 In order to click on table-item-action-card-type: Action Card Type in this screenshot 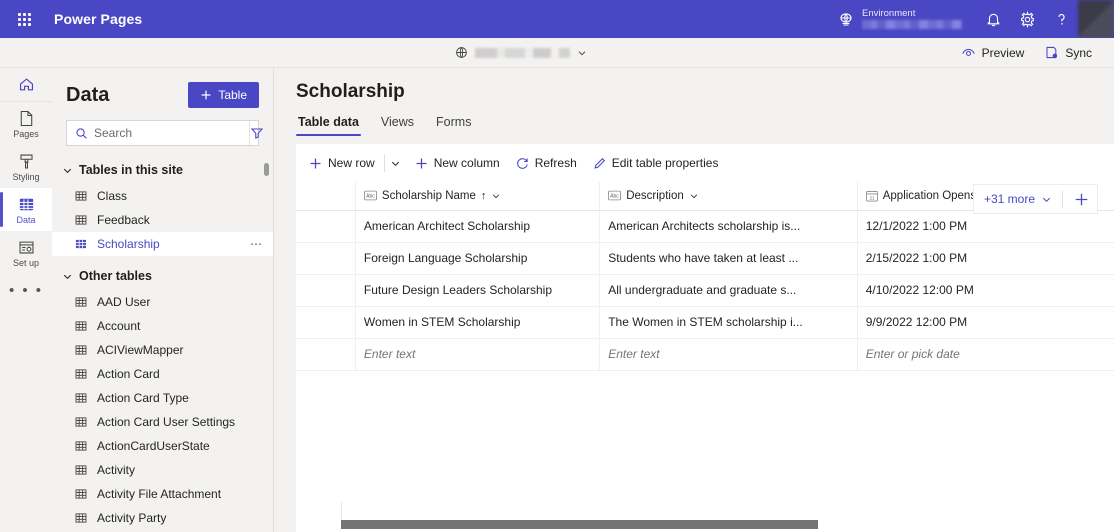, I will do `click(162, 398)`.